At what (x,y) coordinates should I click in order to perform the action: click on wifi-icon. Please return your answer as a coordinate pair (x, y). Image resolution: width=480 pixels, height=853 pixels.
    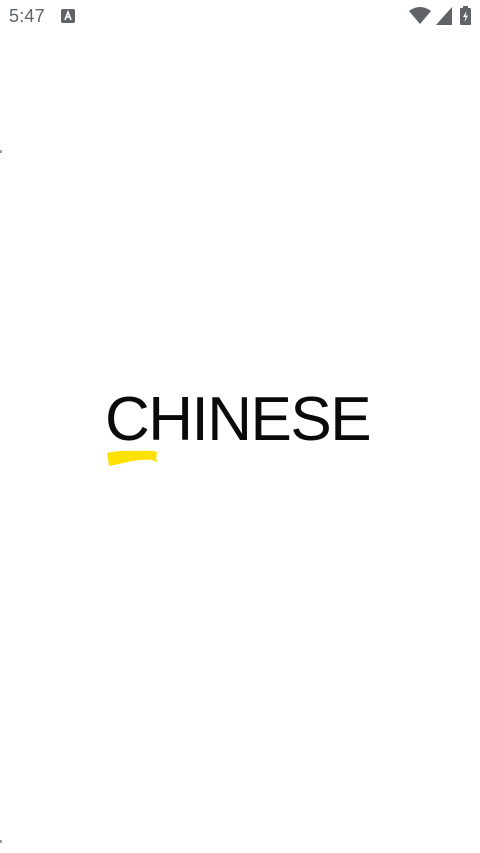
    Looking at the image, I should click on (420, 15).